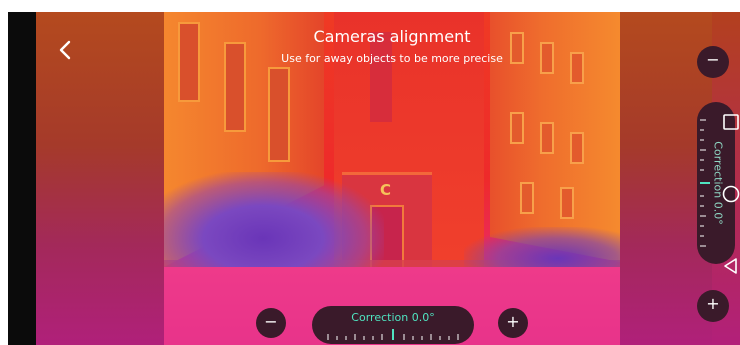  I want to click on correction-increase-button: +, so click(513, 323).